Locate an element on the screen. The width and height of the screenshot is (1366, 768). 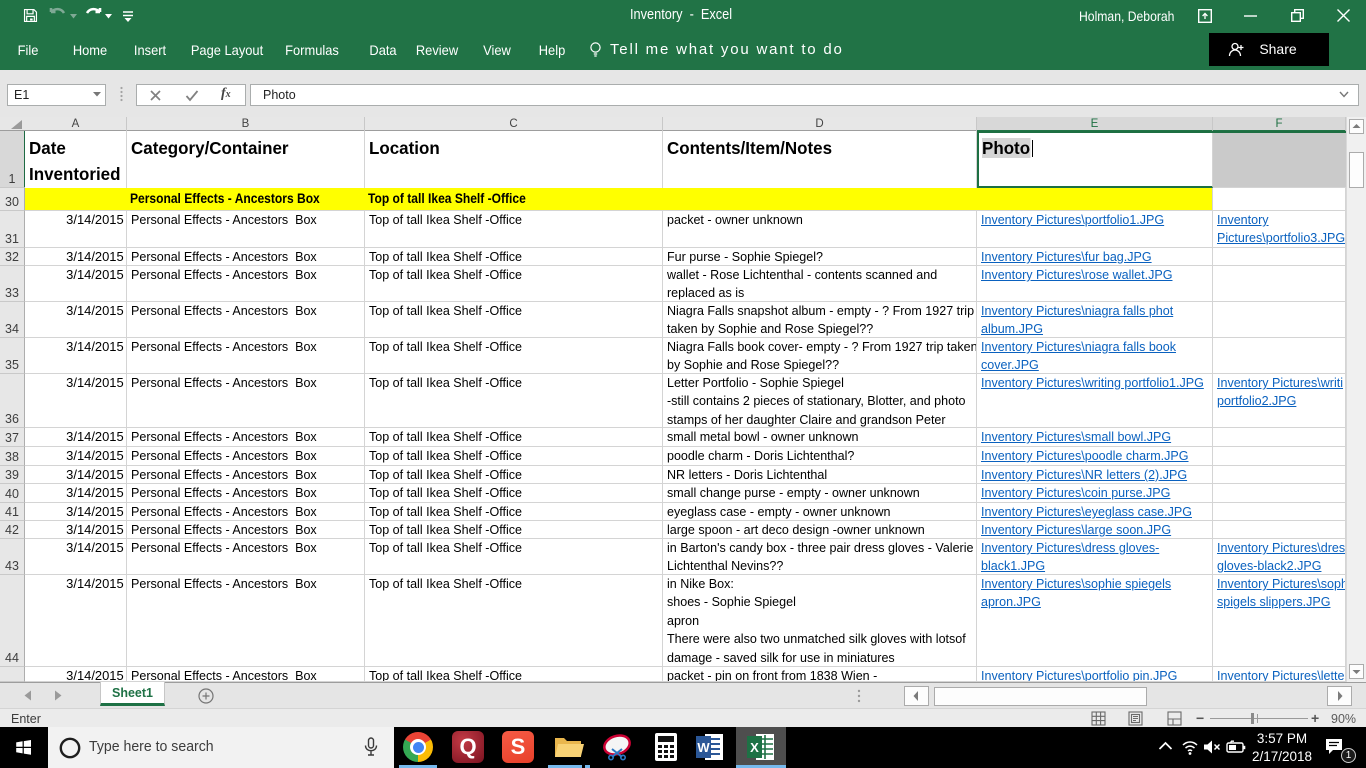
svg-text: W is located at coordinates (703, 747).